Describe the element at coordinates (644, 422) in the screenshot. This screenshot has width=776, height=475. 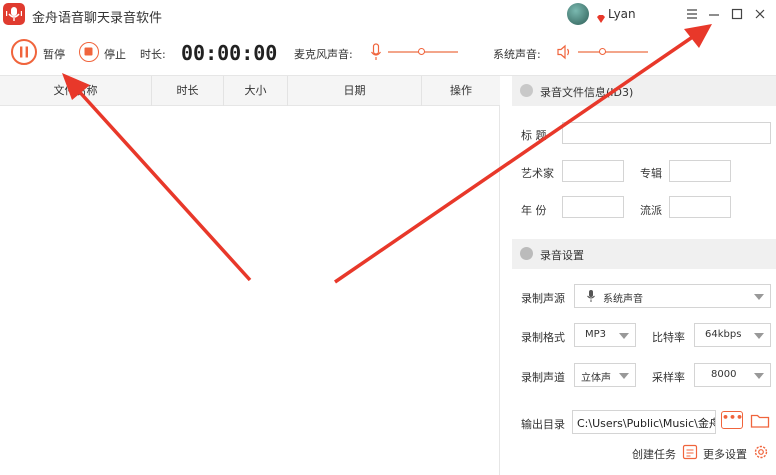
I see `output-dir-input: C:\Users\Public\Music\金舟` at that location.